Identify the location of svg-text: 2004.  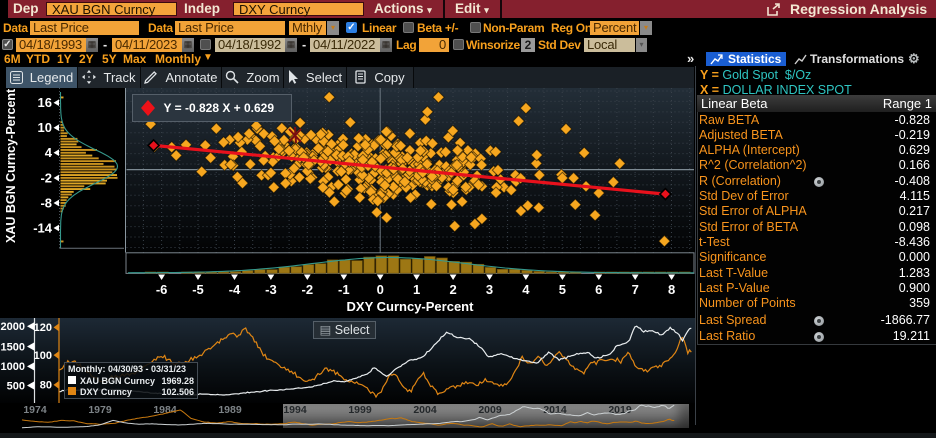
(425, 410).